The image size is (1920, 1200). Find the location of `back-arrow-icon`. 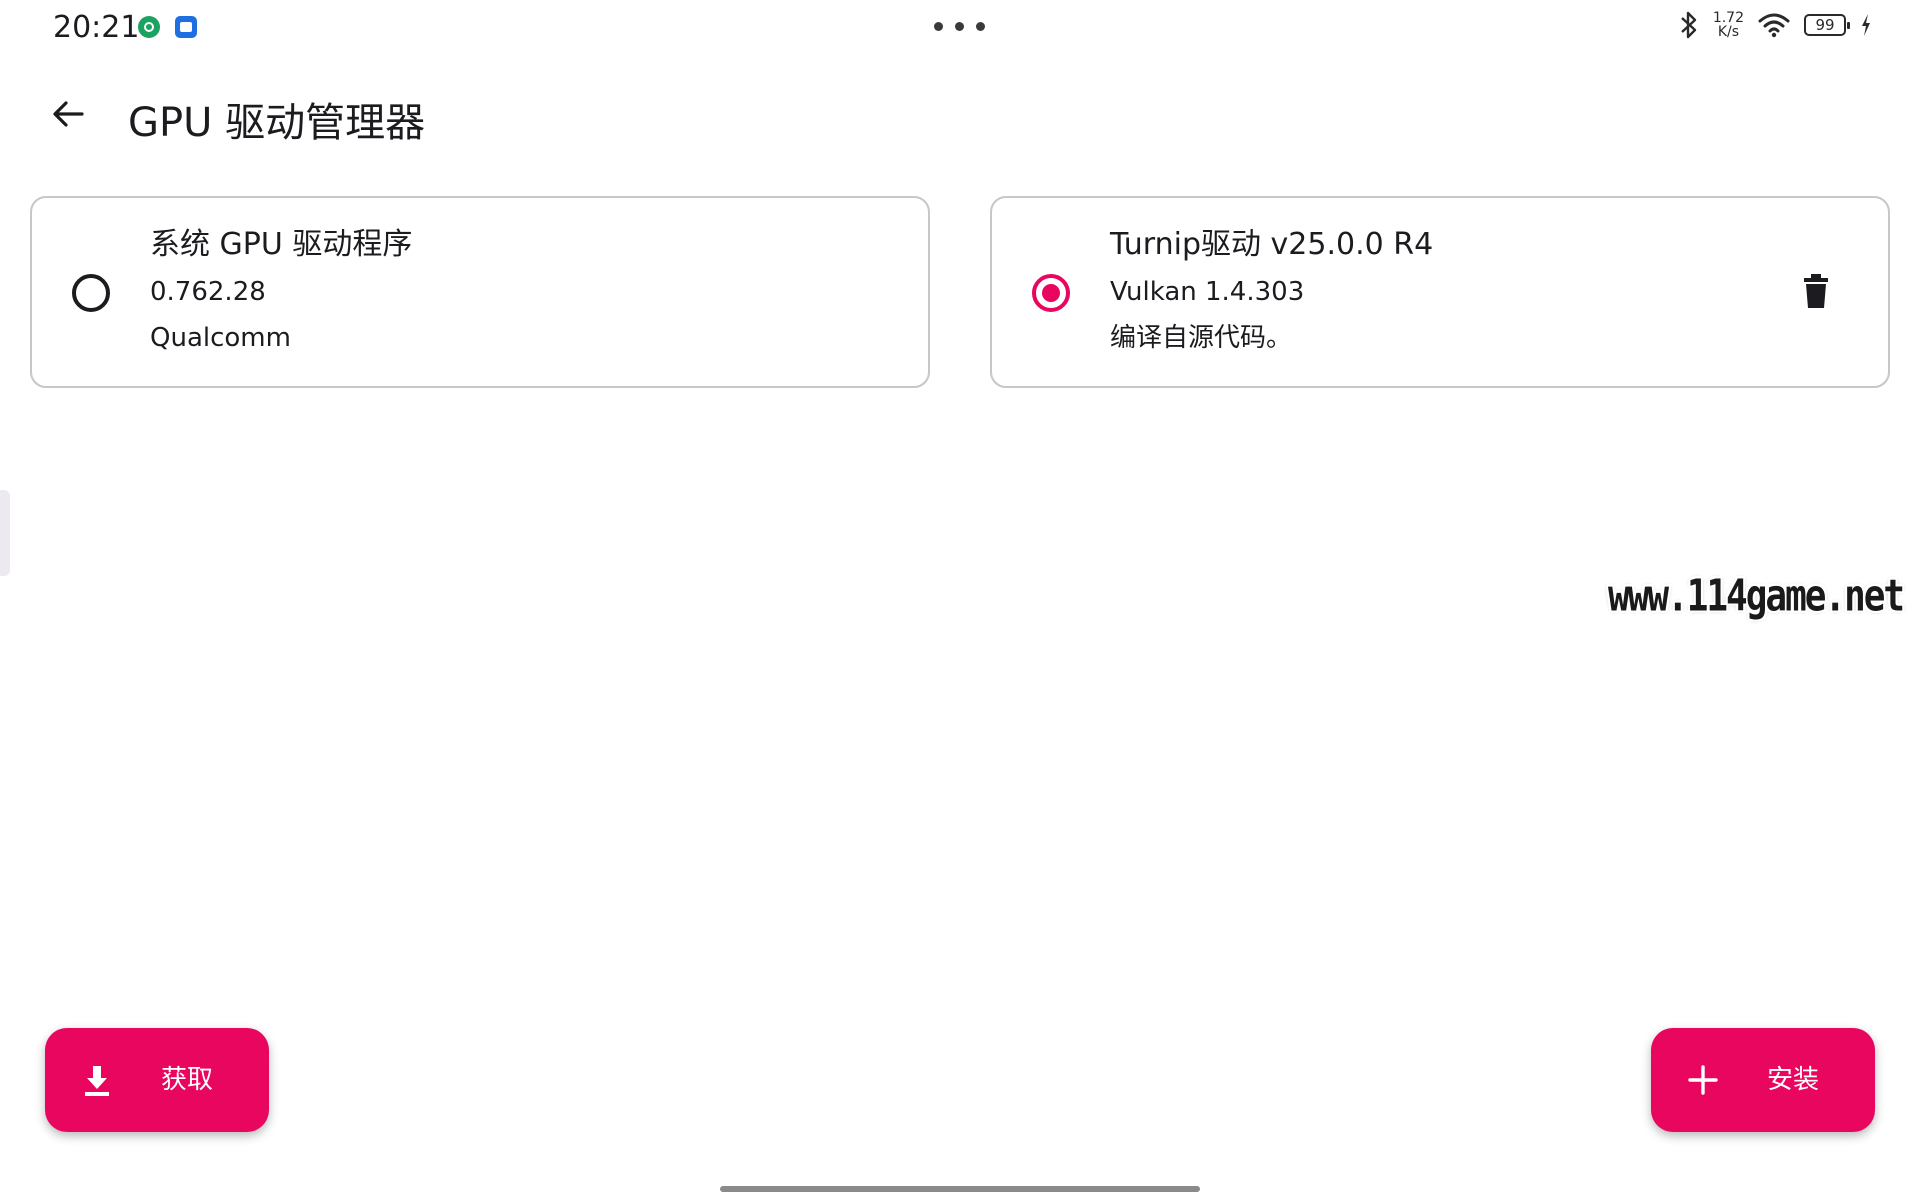

back-arrow-icon is located at coordinates (68, 114).